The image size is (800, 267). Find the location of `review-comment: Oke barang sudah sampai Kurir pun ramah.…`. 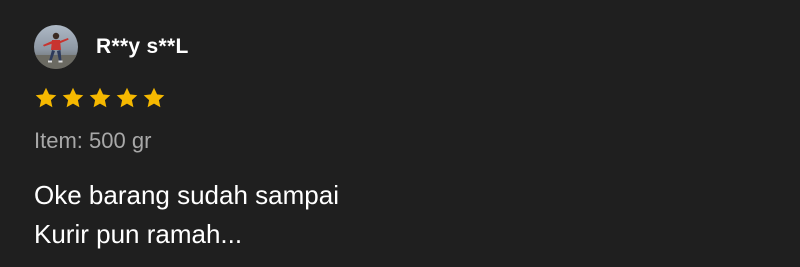

review-comment: Oke barang sudah sampai Kurir pun ramah.… is located at coordinates (186, 215).